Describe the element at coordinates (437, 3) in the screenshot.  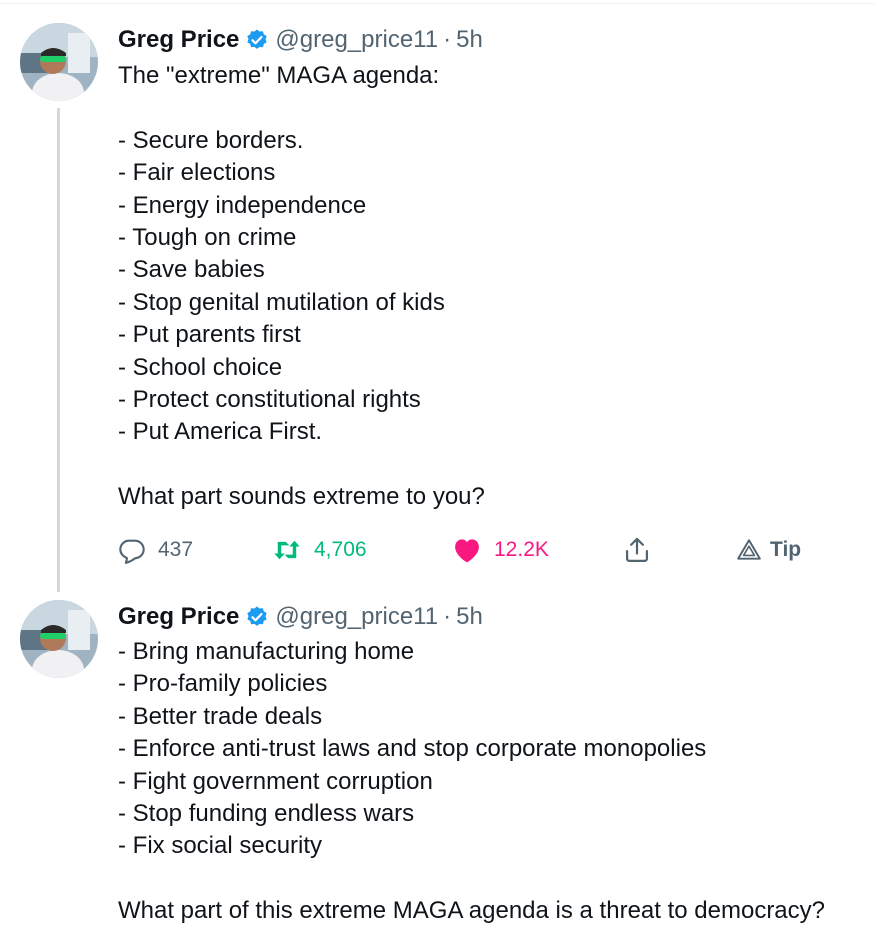
I see `top-divider` at that location.